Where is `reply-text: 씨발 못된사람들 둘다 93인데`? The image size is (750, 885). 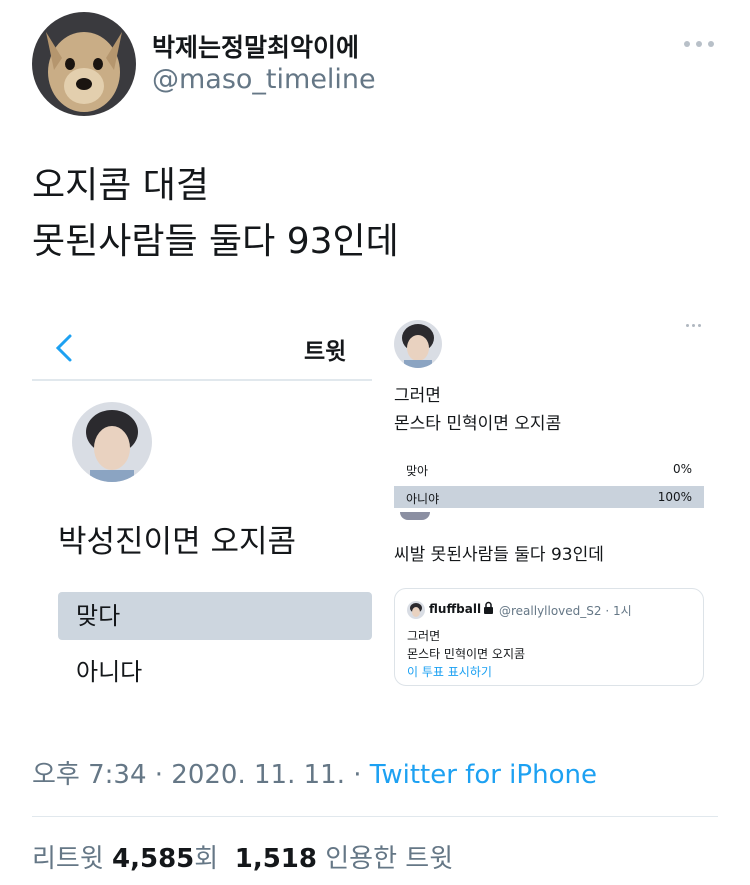 reply-text: 씨발 못된사람들 둘다 93인데 is located at coordinates (499, 555).